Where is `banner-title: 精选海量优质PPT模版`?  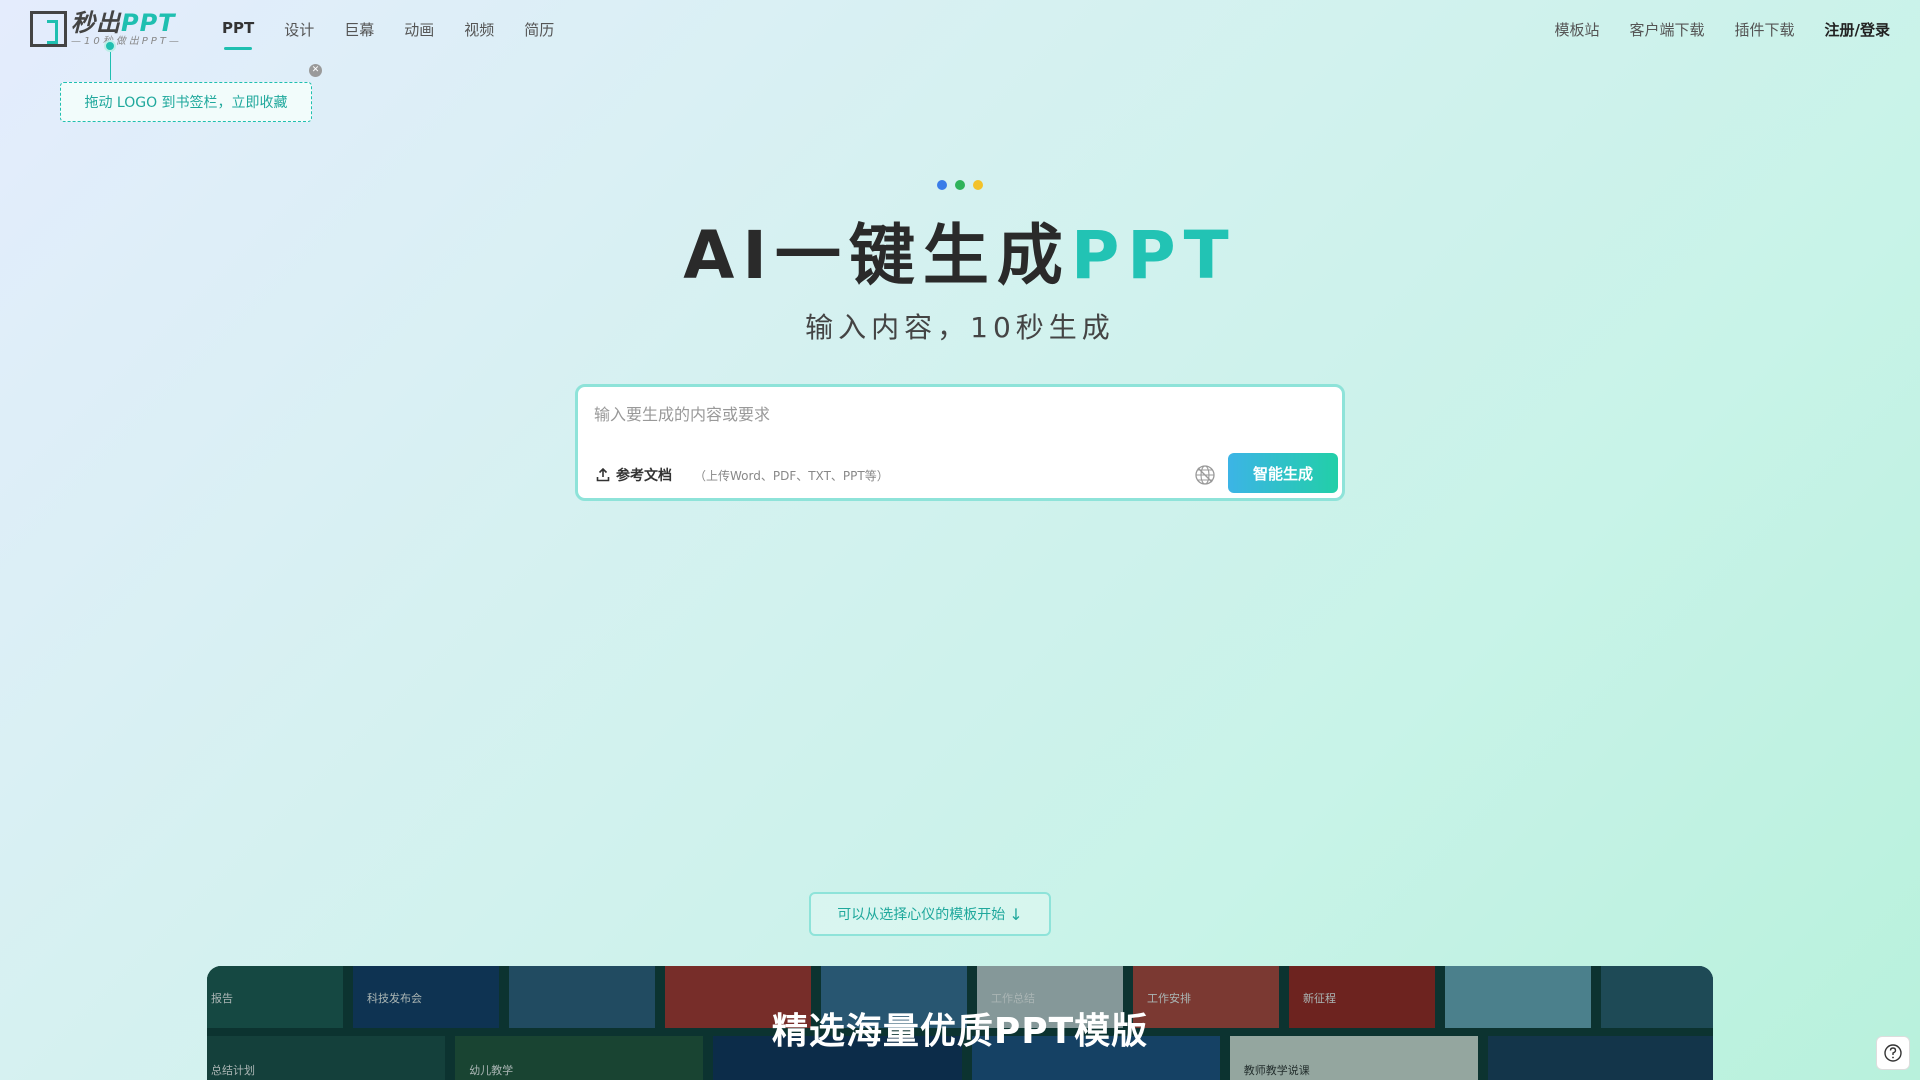 banner-title: 精选海量优质PPT模版 is located at coordinates (960, 1031).